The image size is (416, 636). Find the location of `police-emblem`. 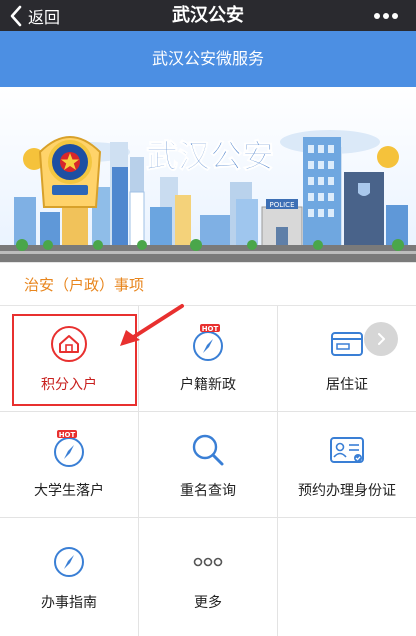

police-emblem is located at coordinates (70, 172).